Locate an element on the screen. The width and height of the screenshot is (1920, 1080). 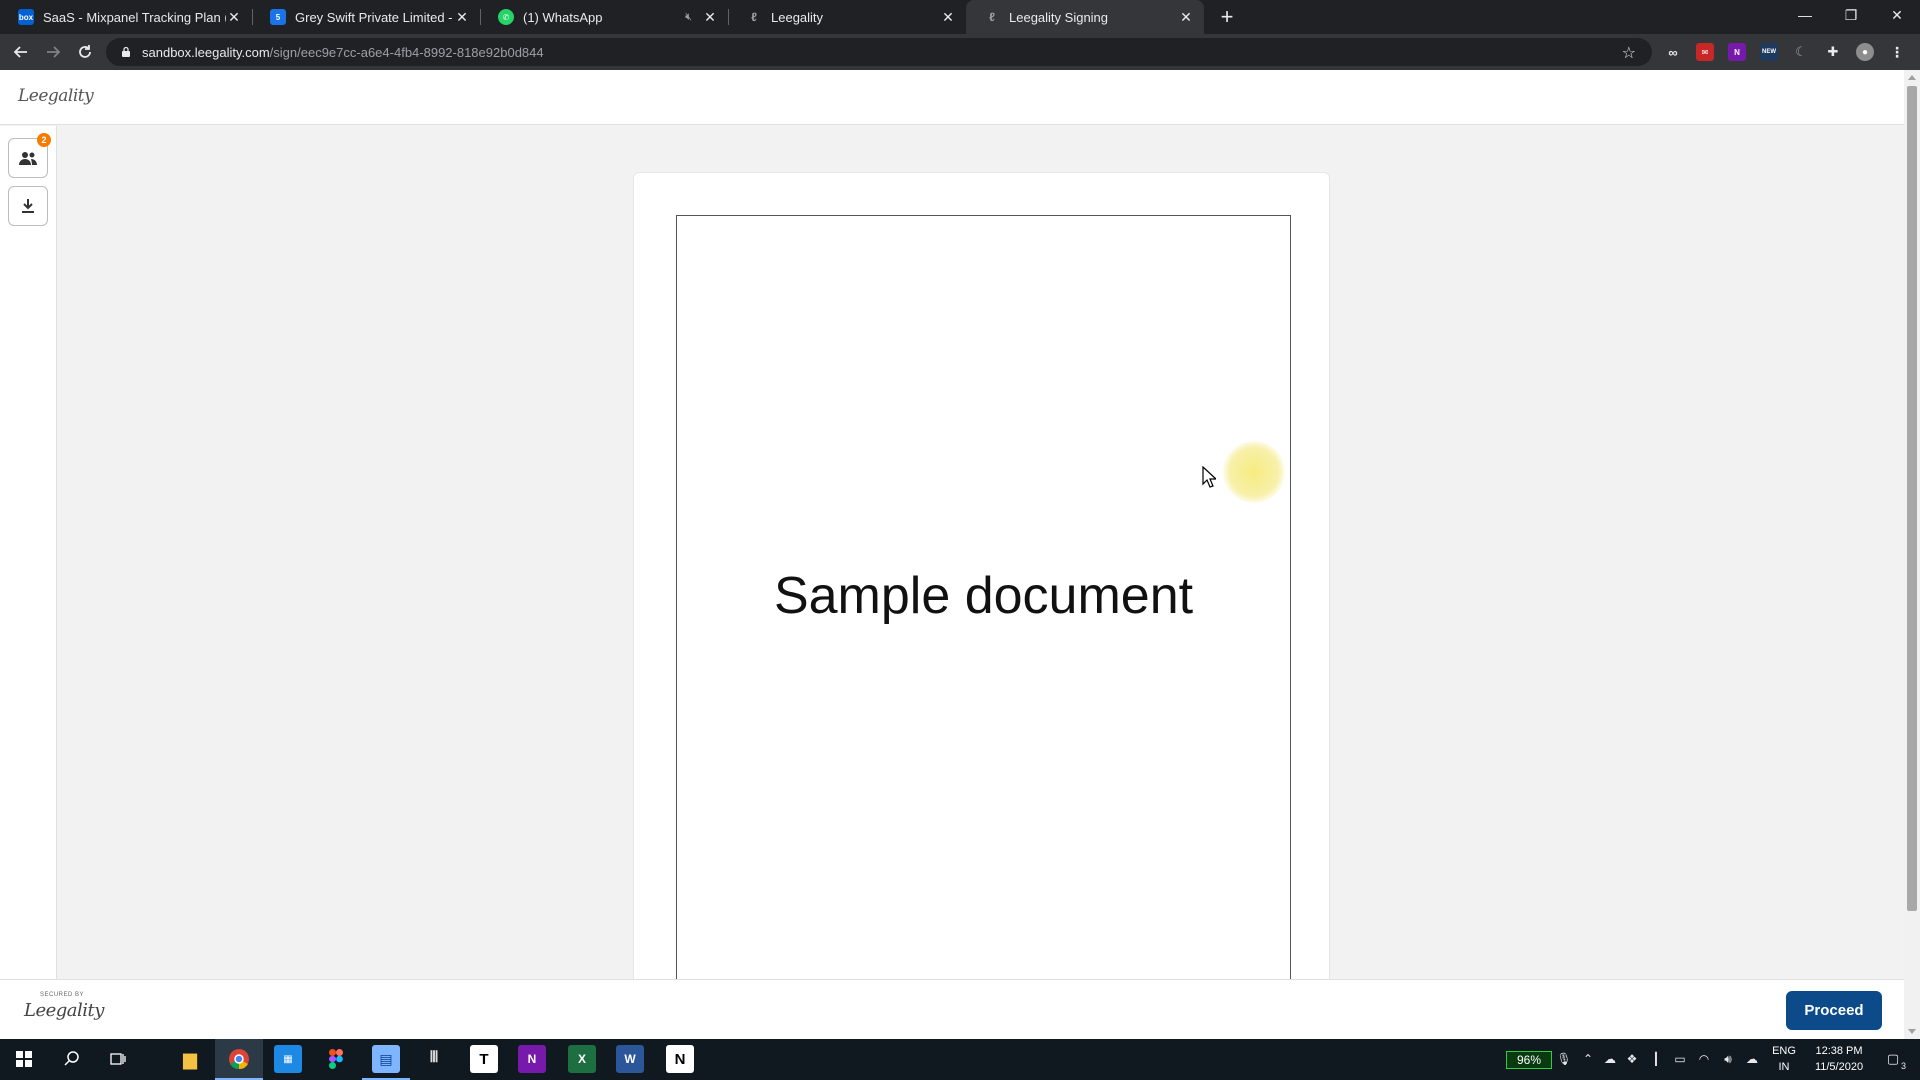
tab-title: Grey Swift Private Limited - Caler is located at coordinates (374, 17).